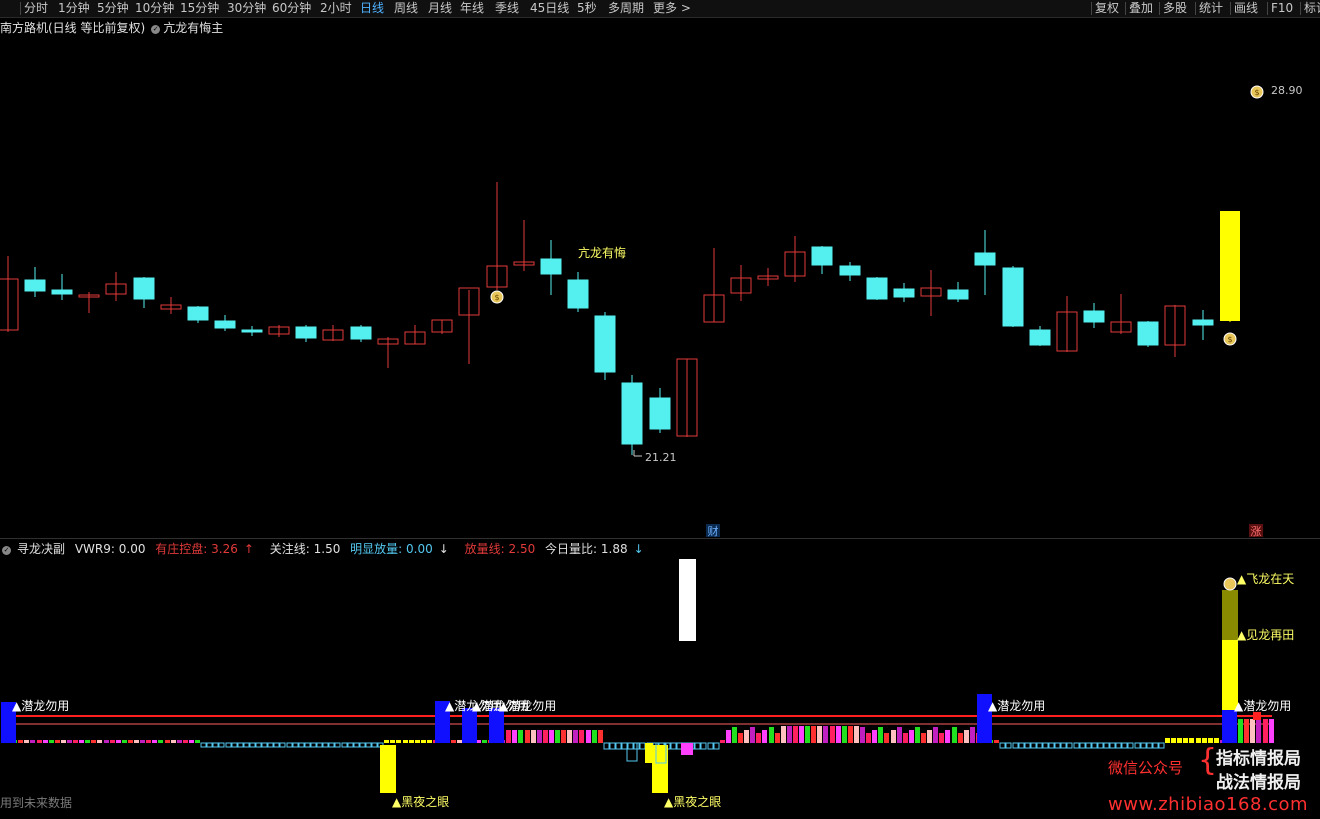  Describe the element at coordinates (40, 706) in the screenshot. I see `qianlong-label: ▲潜龙勿用` at that location.